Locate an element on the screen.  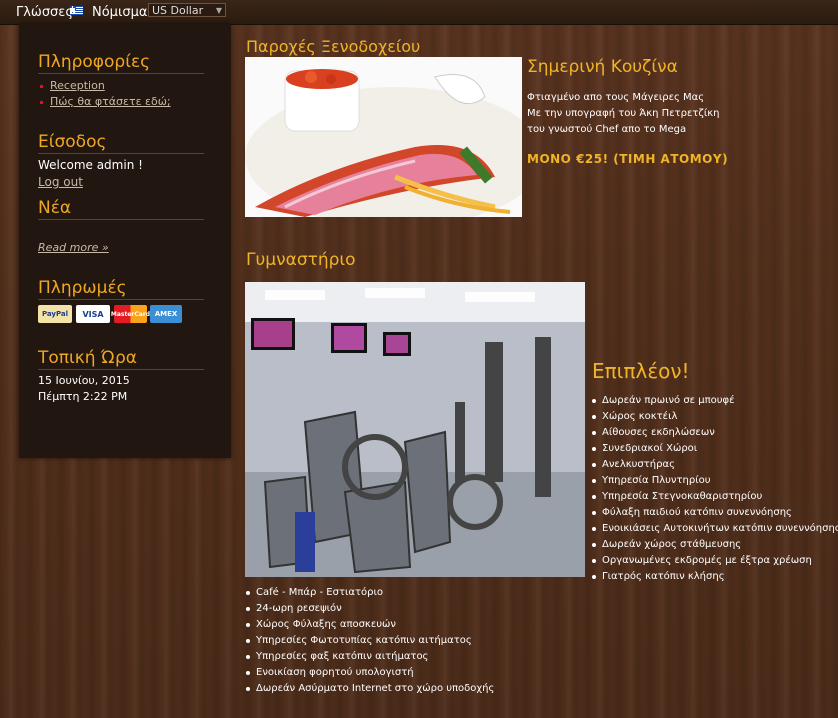
mastercard-icon: MasterCard is located at coordinates (130, 314).